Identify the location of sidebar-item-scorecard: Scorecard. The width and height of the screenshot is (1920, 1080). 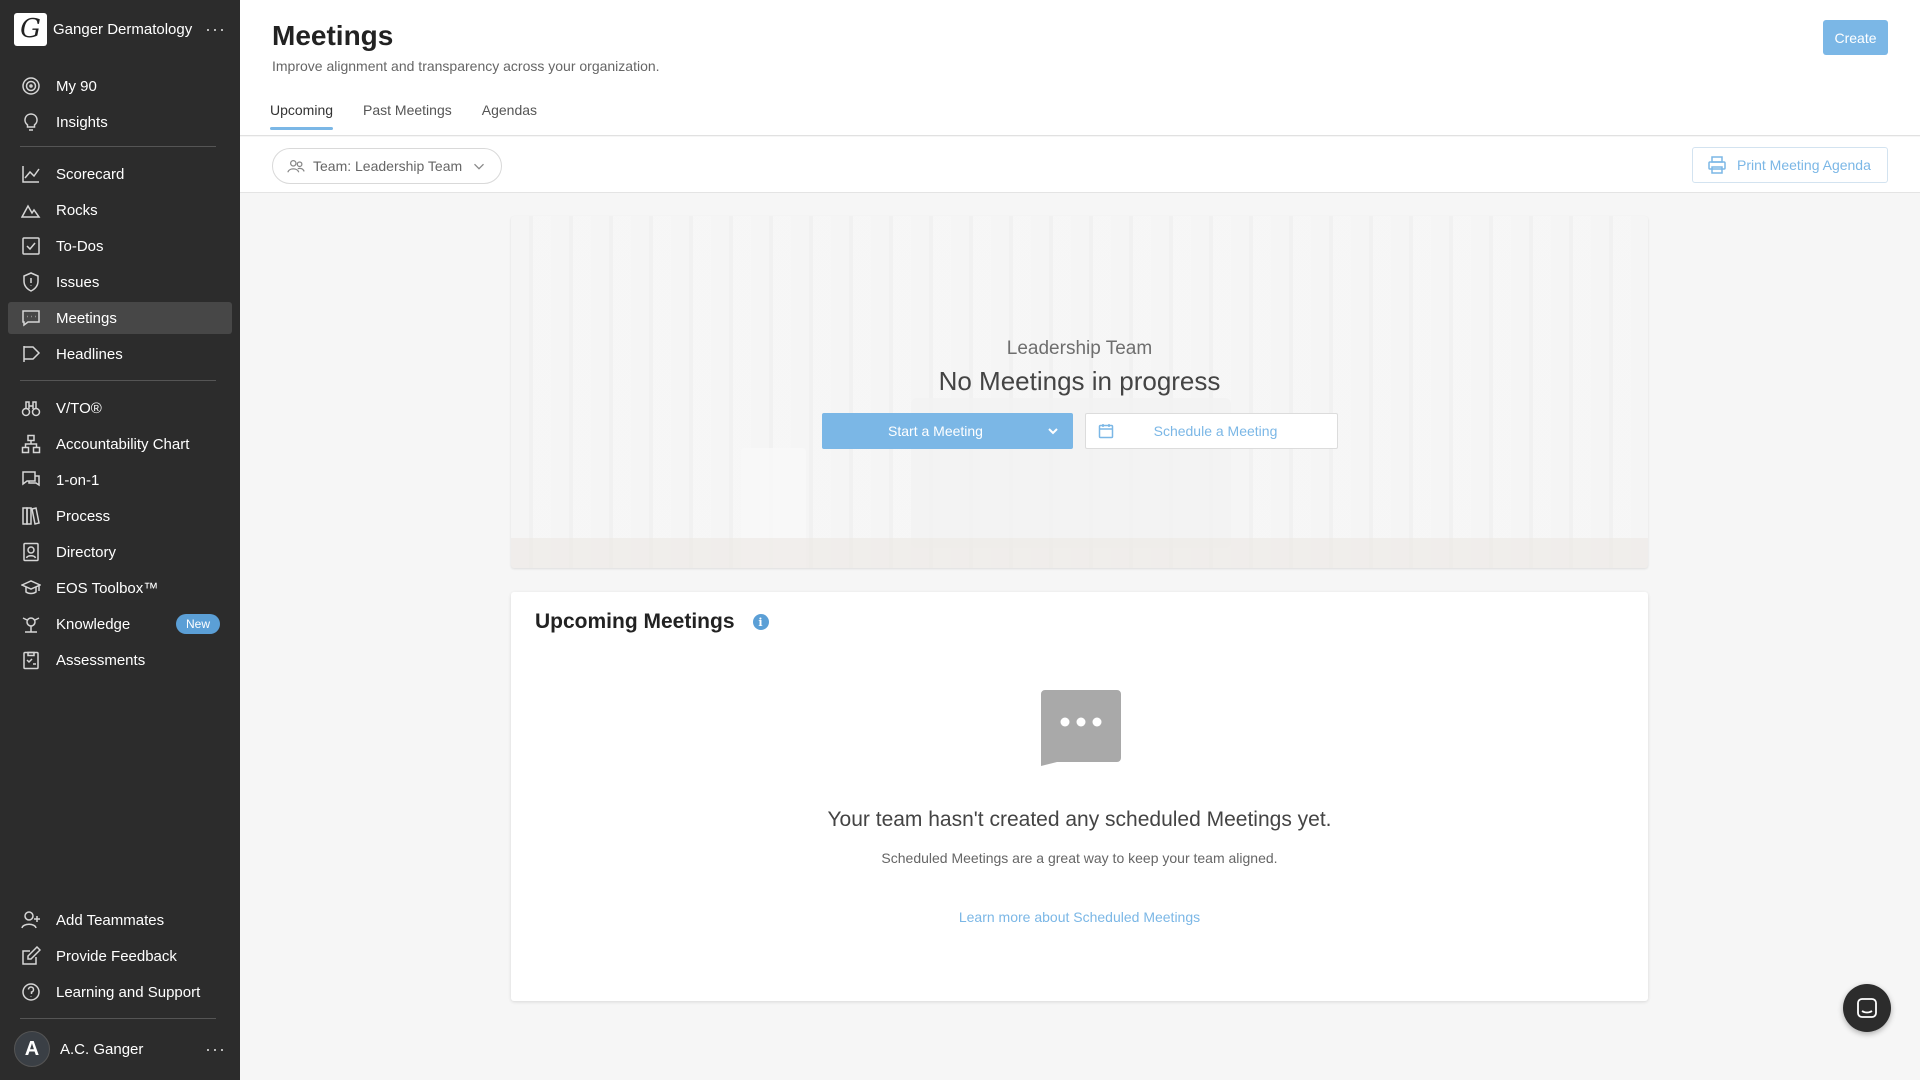
(120, 174).